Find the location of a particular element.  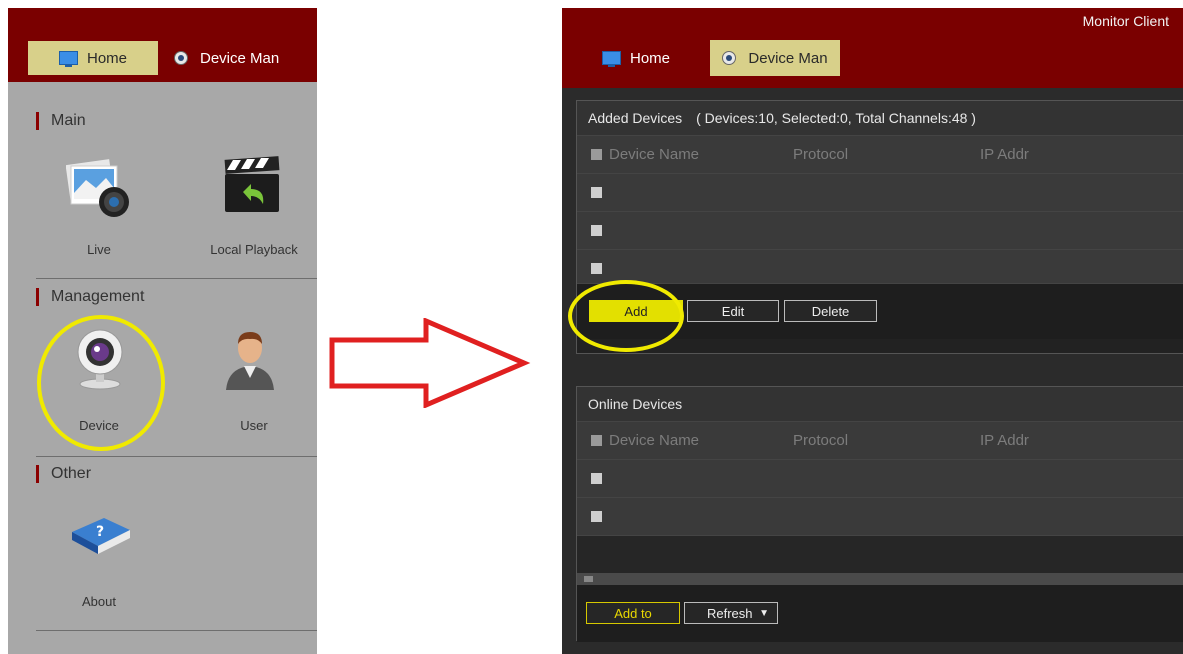

section-management: Management is located at coordinates (90, 297).